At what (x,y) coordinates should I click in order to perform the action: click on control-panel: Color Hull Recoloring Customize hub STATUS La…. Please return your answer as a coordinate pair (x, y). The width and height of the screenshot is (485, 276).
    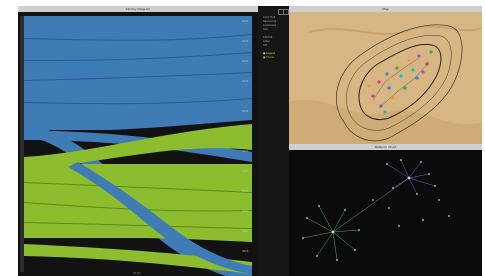
    Looking at the image, I should click on (273, 141).